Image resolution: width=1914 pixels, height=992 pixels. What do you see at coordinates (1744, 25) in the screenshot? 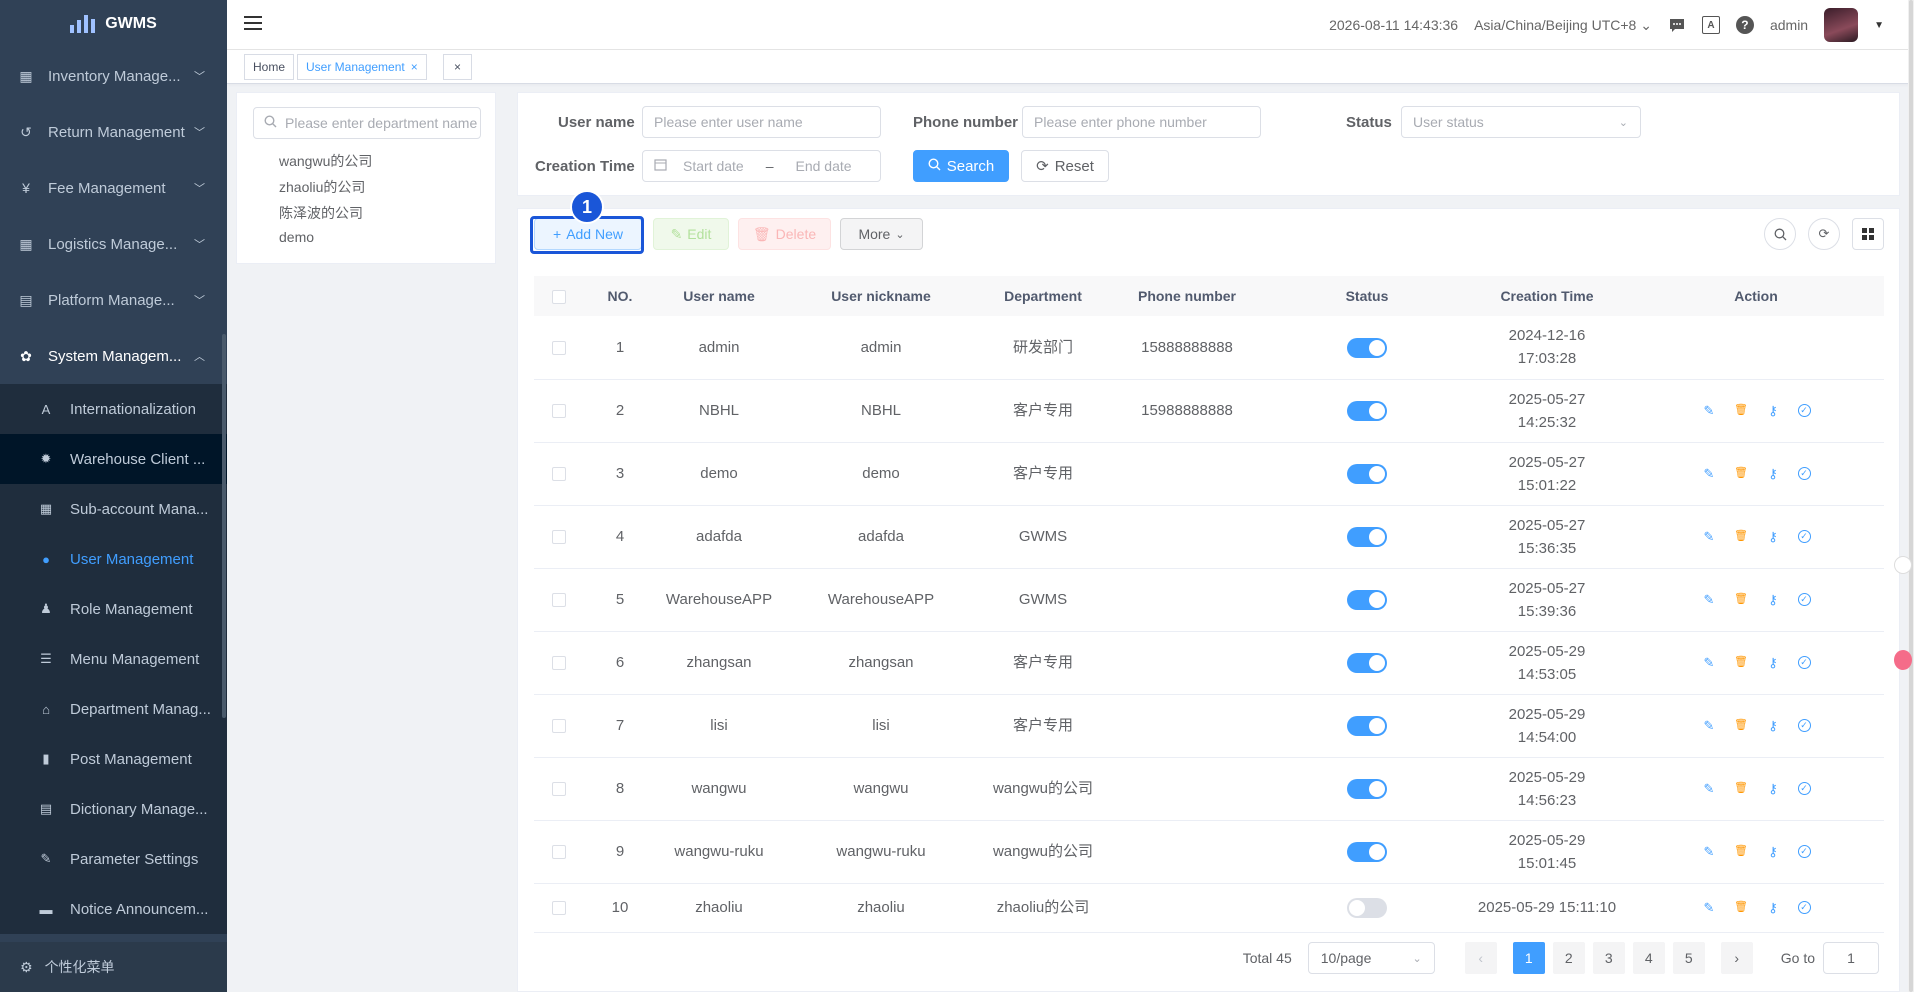
I see `help-icon: ?` at bounding box center [1744, 25].